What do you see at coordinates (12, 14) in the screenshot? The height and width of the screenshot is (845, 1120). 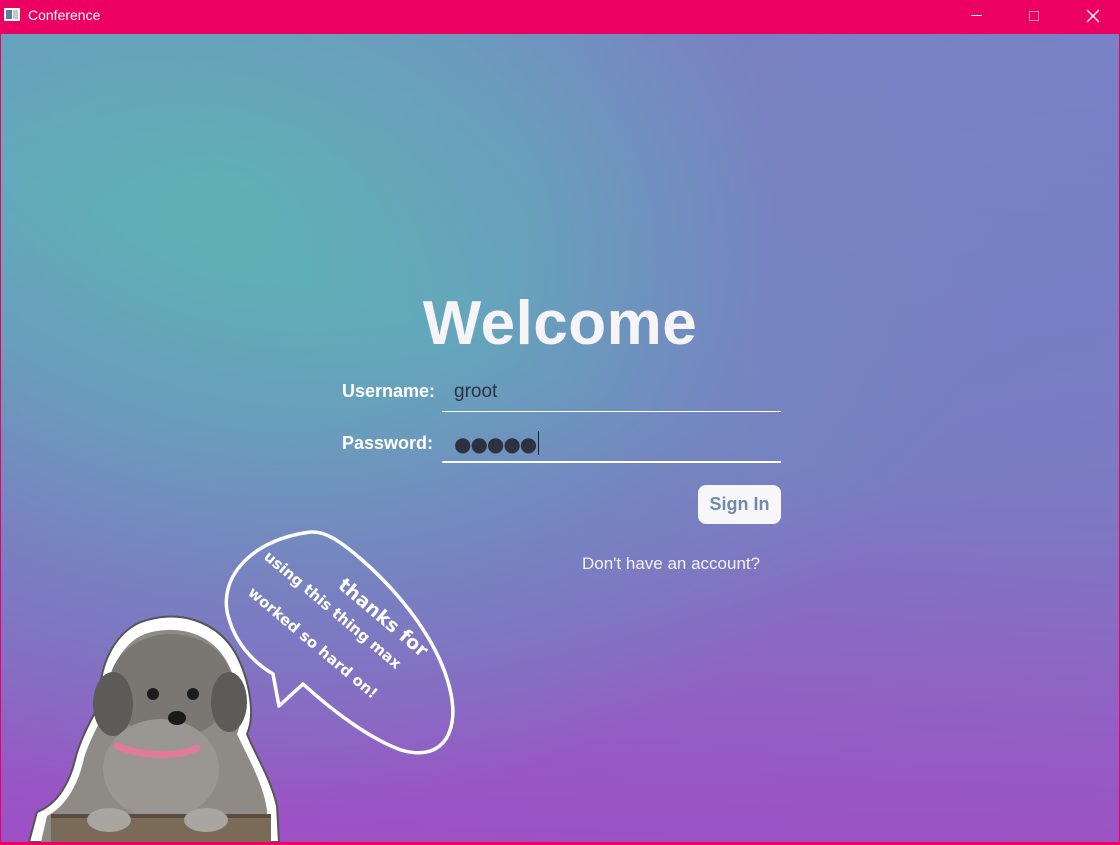 I see `app-icon` at bounding box center [12, 14].